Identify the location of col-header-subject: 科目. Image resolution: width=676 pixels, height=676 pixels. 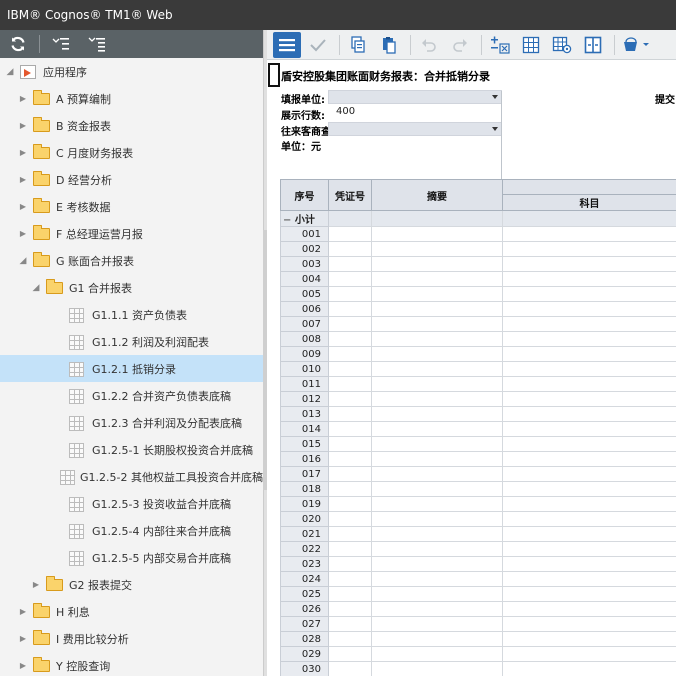
(589, 202).